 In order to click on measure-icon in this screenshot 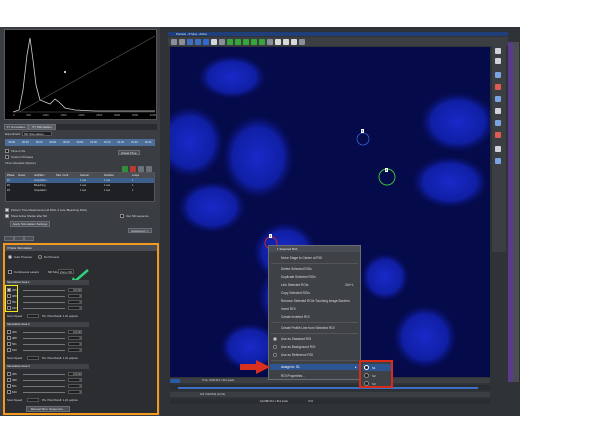, I will do `click(222, 41)`.